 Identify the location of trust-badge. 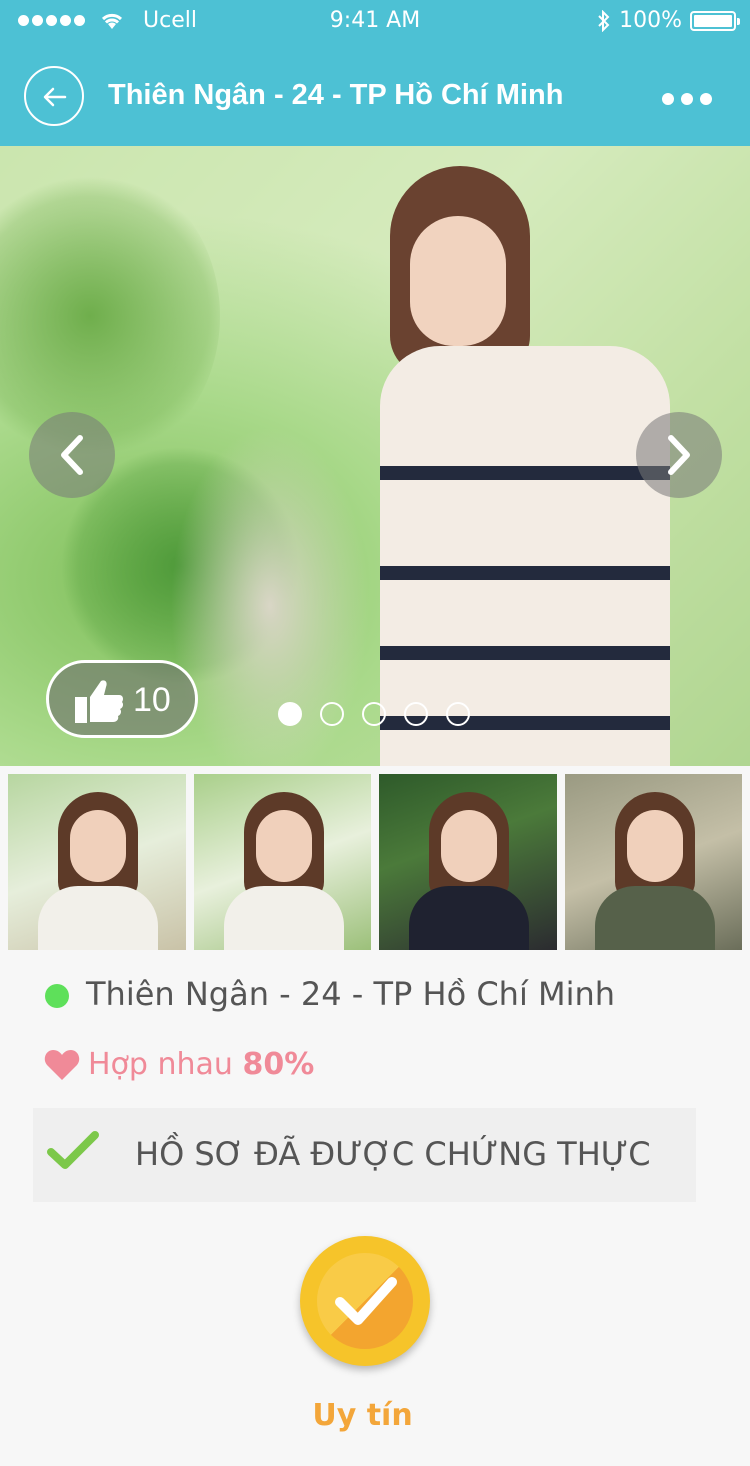
(365, 1301).